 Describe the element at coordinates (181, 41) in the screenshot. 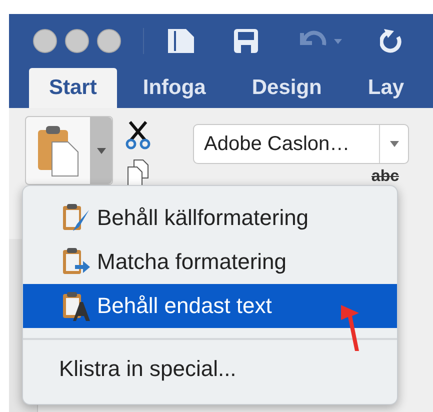

I see `sidebar-page-icon` at that location.